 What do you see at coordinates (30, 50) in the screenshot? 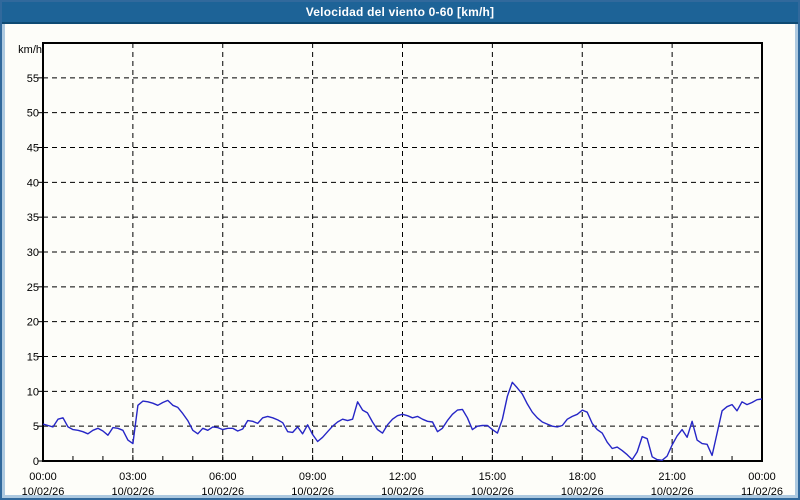
I see `y-axis-unit-label: km/h` at bounding box center [30, 50].